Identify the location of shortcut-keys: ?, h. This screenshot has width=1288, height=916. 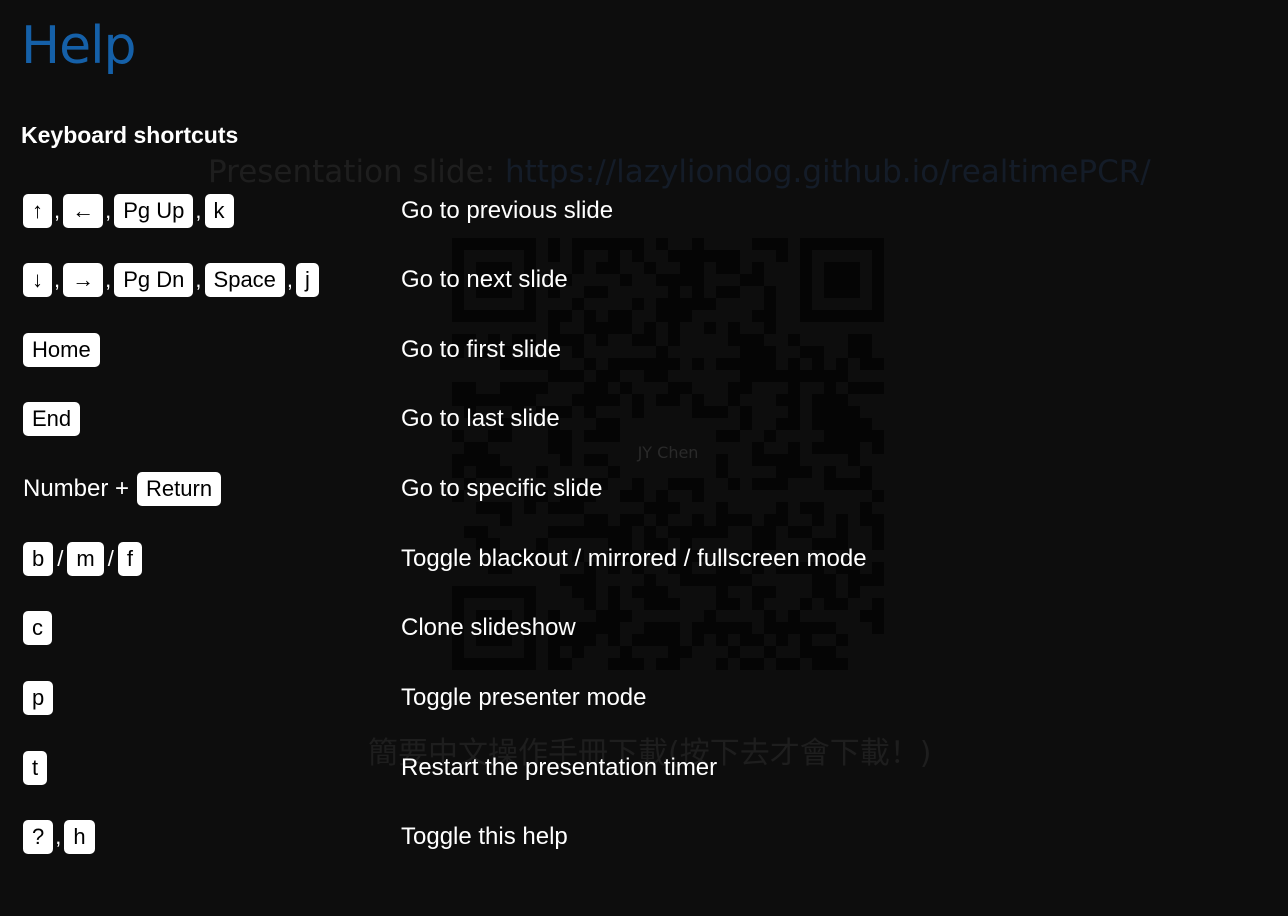
(59, 837).